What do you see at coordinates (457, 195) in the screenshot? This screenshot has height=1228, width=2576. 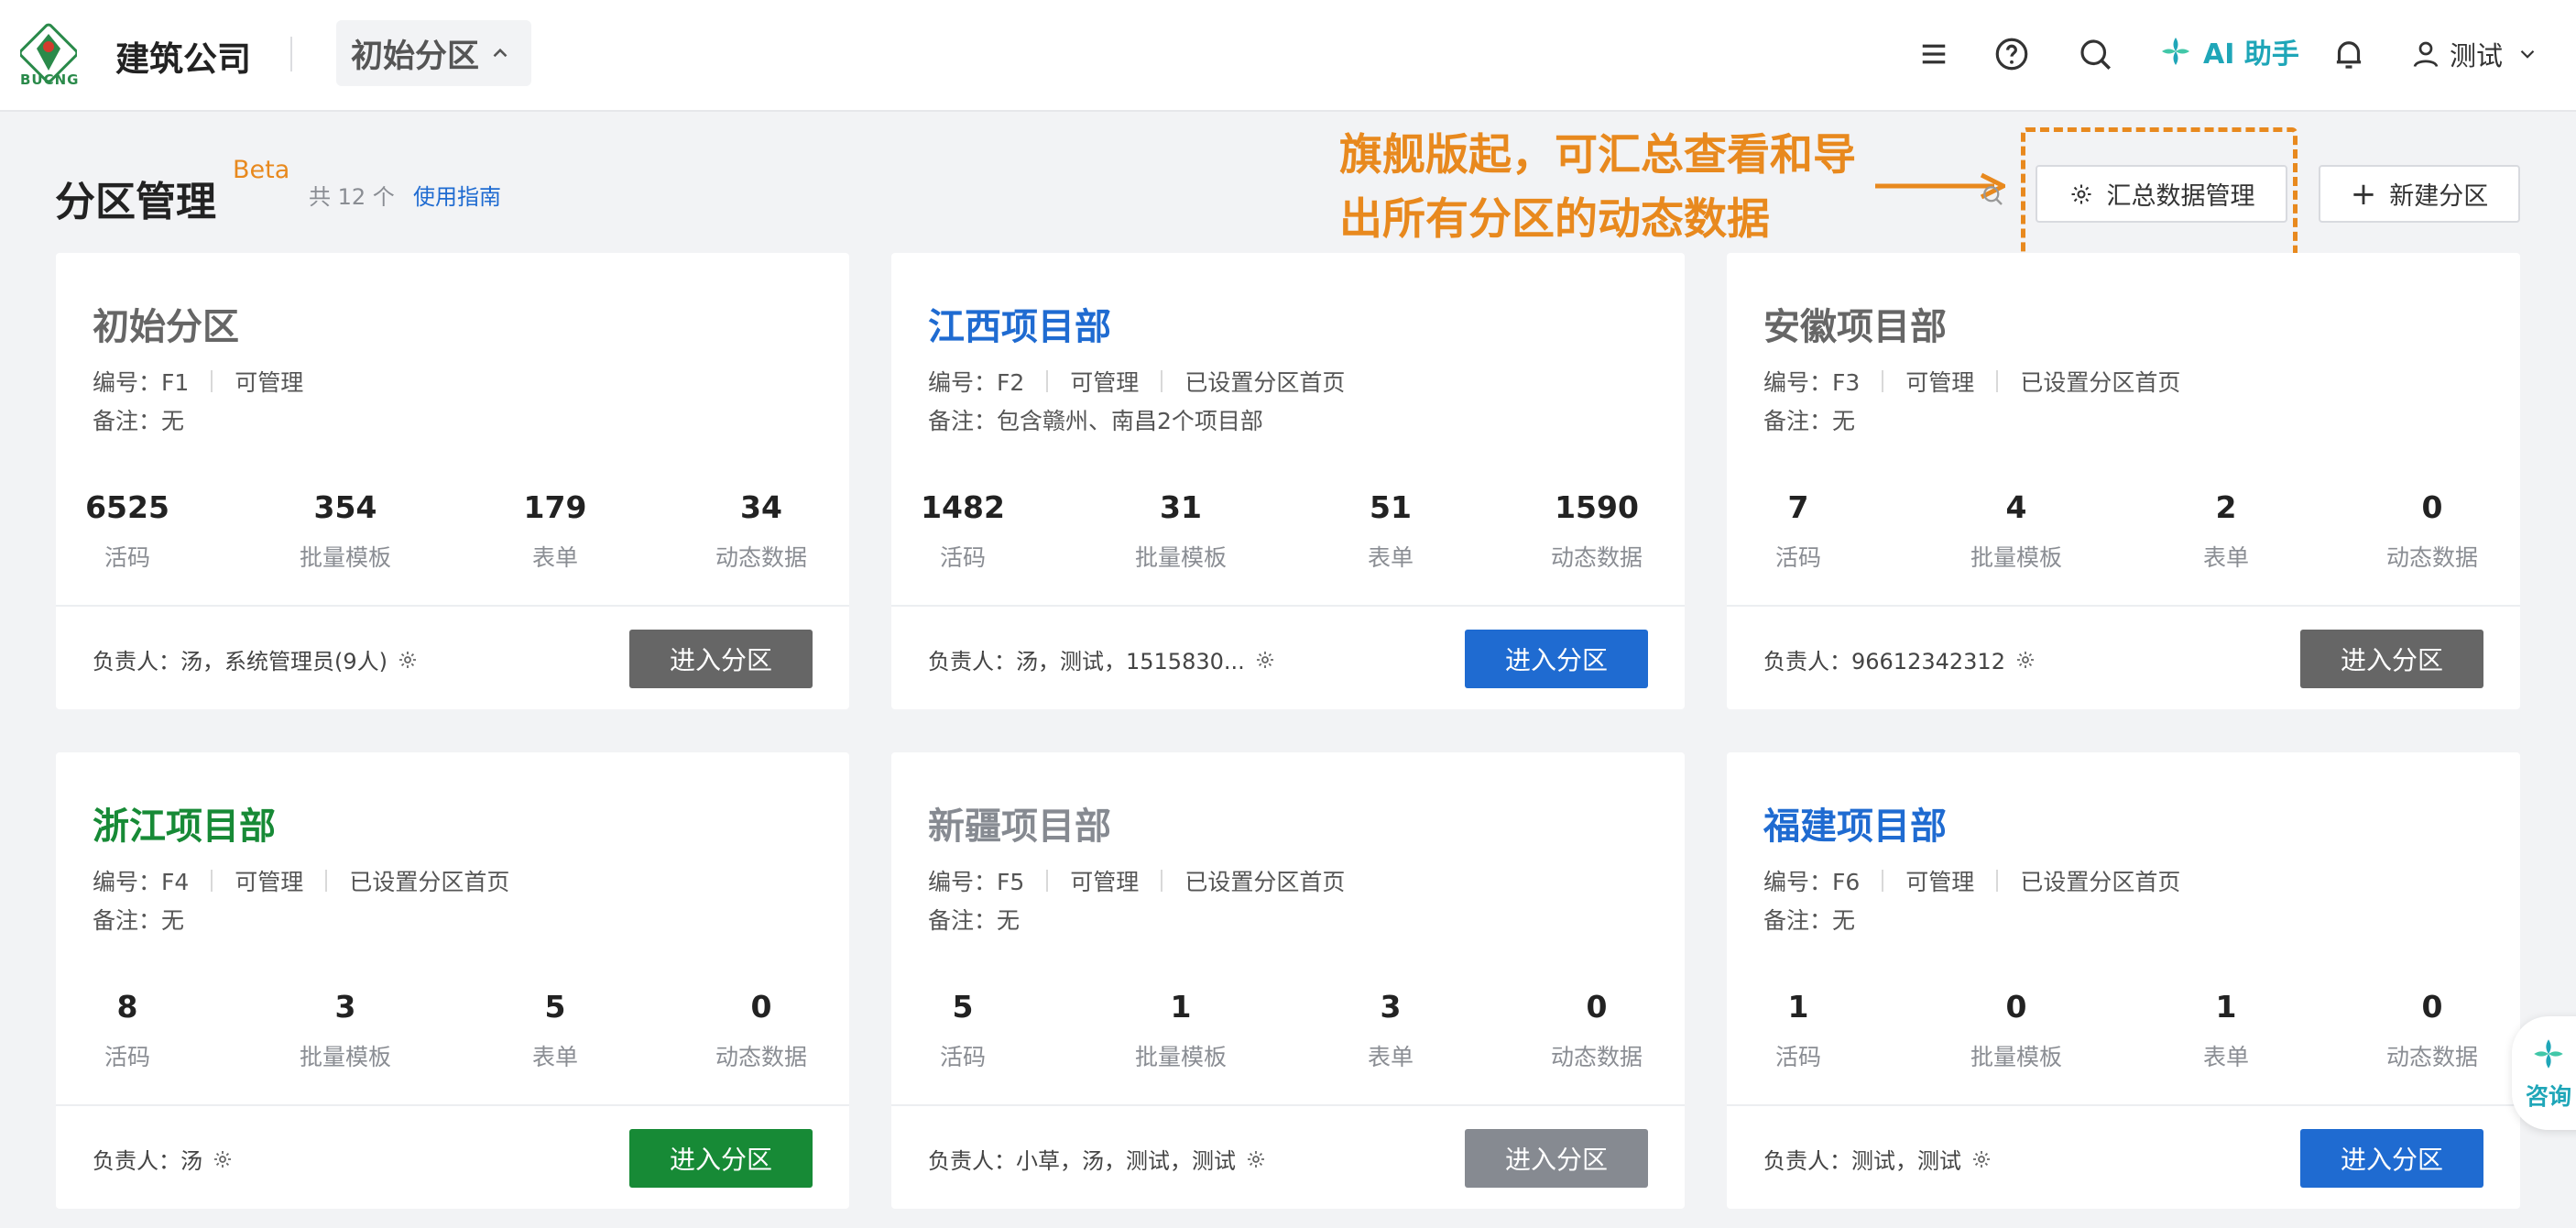 I see `usage-guide-link: 使用指南` at bounding box center [457, 195].